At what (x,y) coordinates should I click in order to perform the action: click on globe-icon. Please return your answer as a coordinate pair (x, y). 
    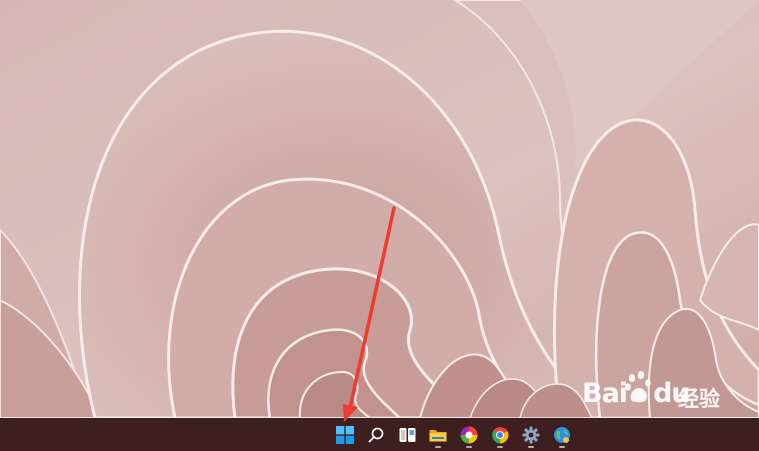
    Looking at the image, I should click on (562, 435).